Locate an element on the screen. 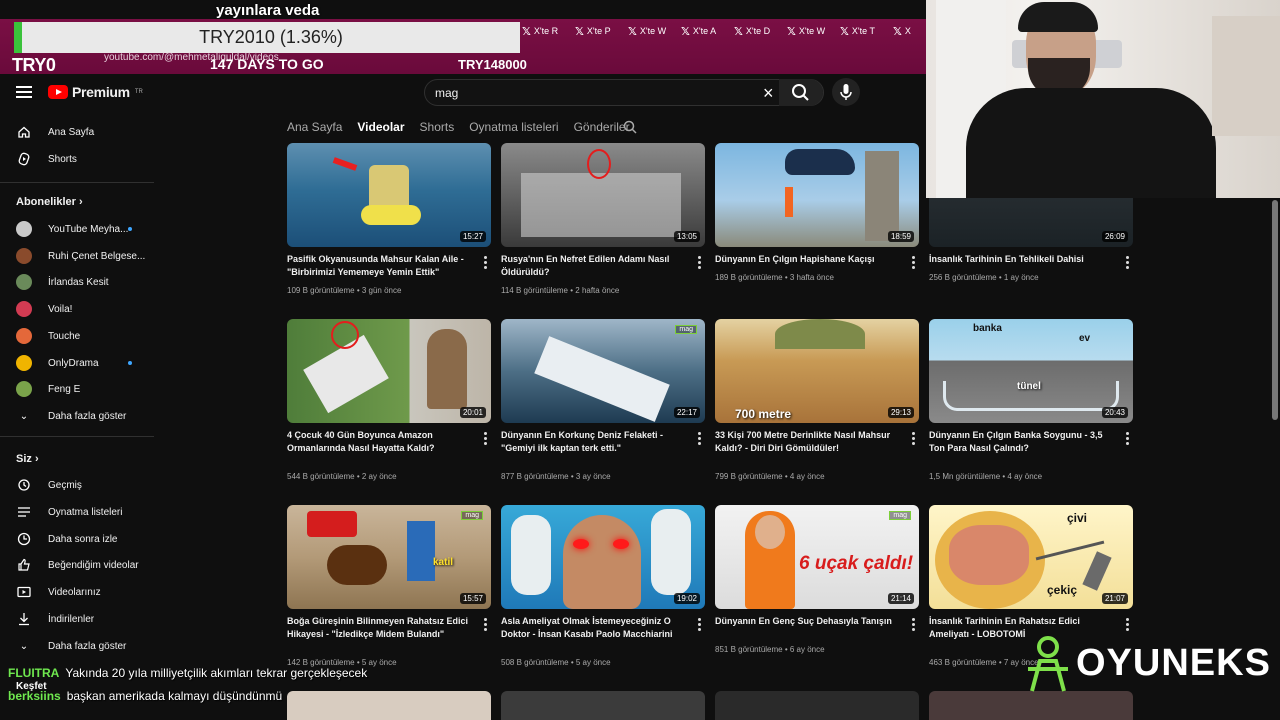 This screenshot has width=1280, height=720. subscriptions-heading: Abonelikler › is located at coordinates (49, 202).